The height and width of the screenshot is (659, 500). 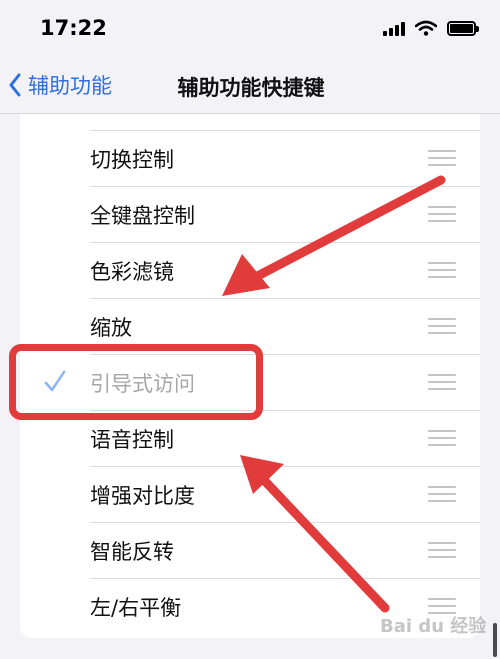 I want to click on status-bar: 17:22, so click(x=250, y=29).